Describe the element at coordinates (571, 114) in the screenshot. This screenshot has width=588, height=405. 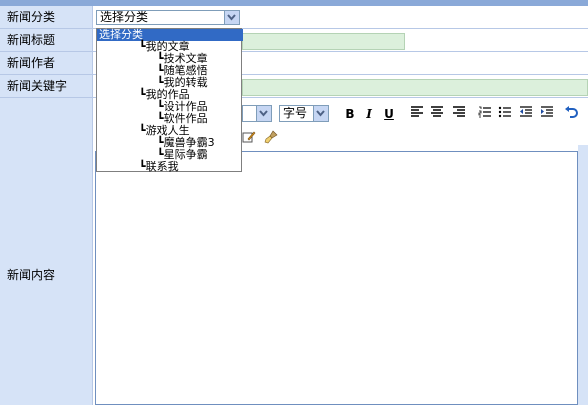
I see `undo-icon` at that location.